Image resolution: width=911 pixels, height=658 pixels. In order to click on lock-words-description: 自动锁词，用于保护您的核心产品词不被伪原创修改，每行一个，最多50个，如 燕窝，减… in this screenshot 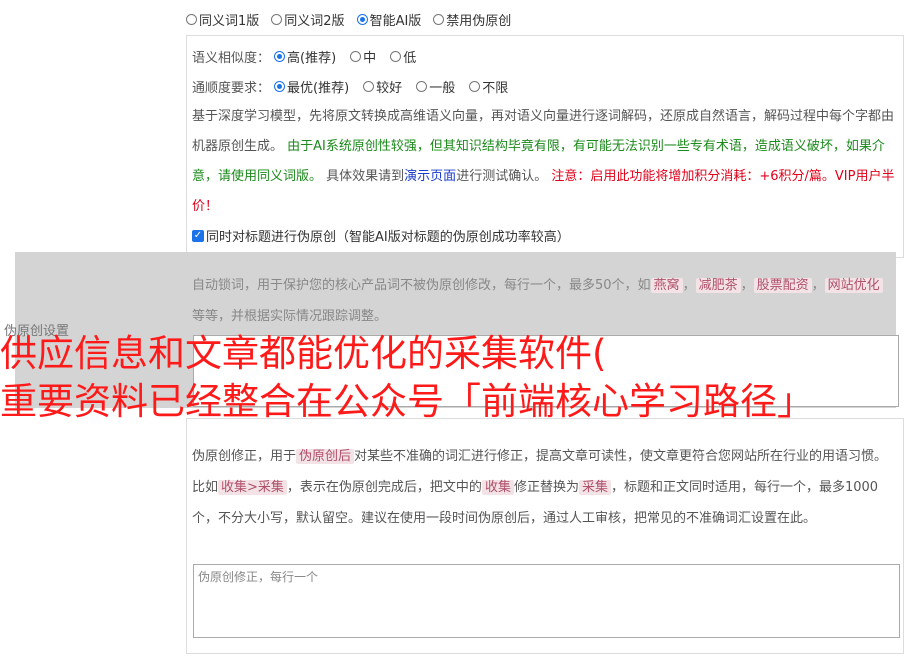, I will do `click(545, 301)`.